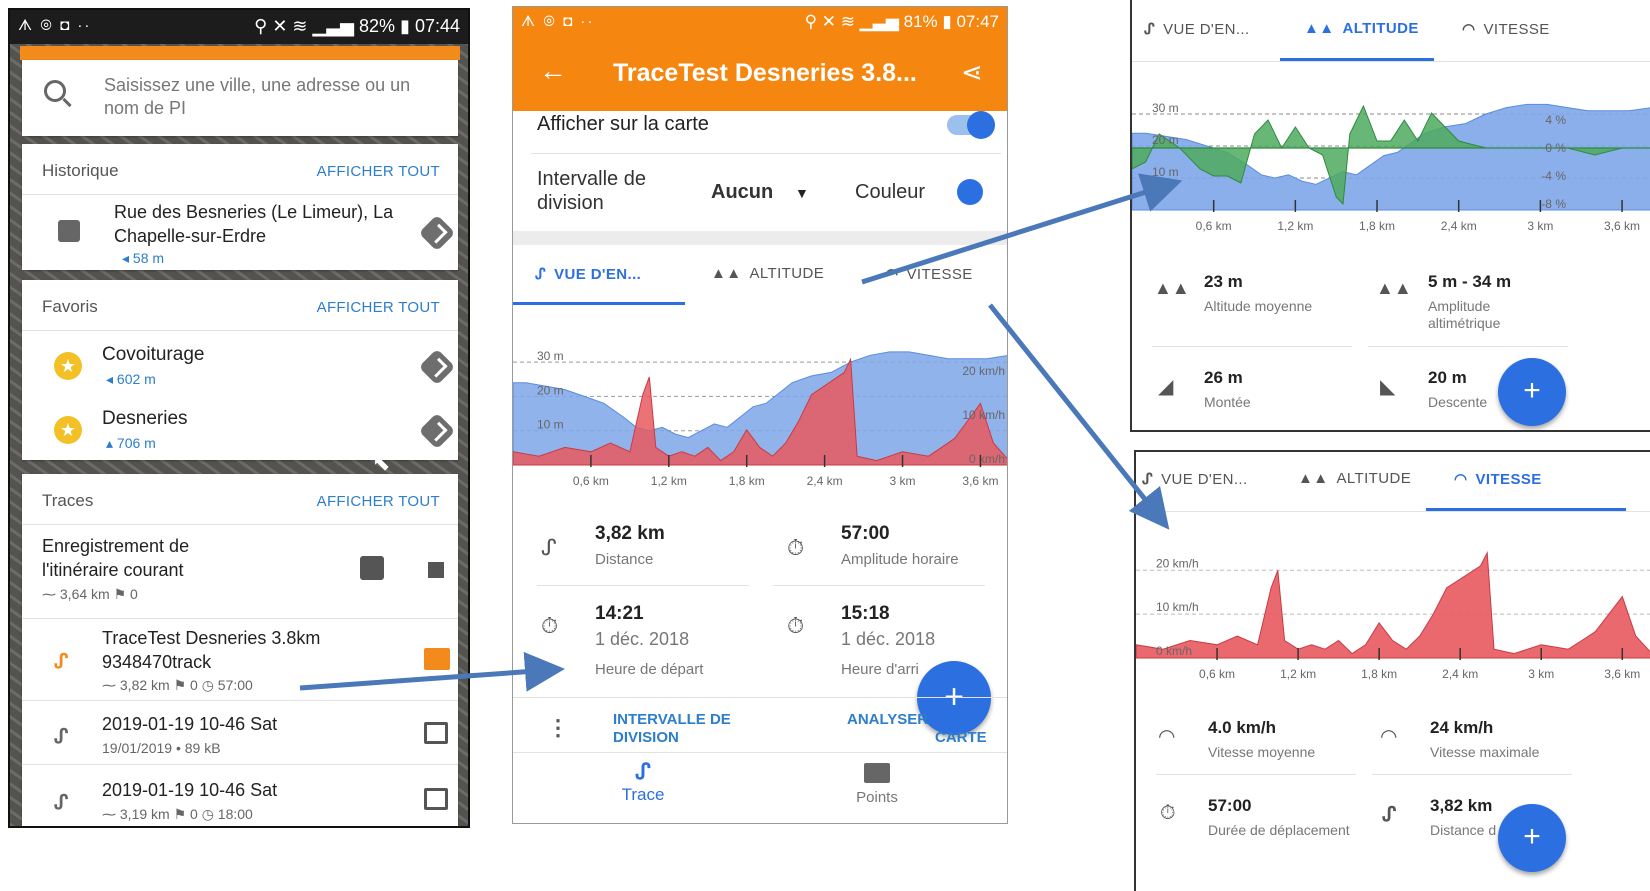 The image size is (1650, 891). Describe the element at coordinates (972, 72) in the screenshot. I see `share-icon: ⋖` at that location.